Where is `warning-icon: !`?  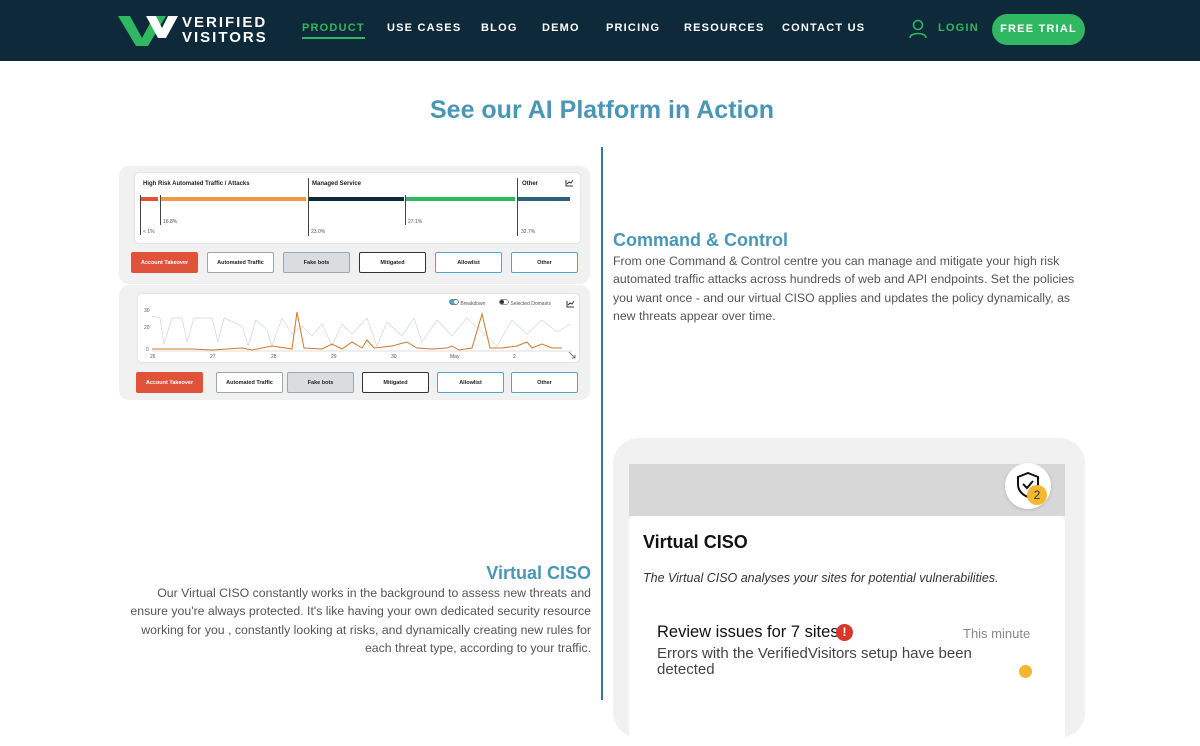 warning-icon: ! is located at coordinates (844, 632).